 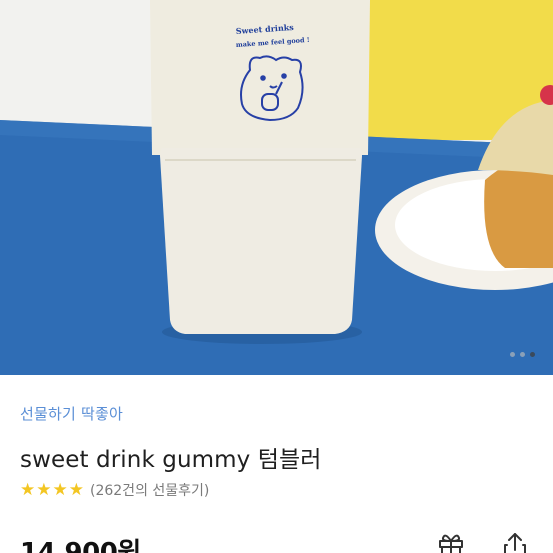 What do you see at coordinates (80, 545) in the screenshot?
I see `product-price: 14,900원` at bounding box center [80, 545].